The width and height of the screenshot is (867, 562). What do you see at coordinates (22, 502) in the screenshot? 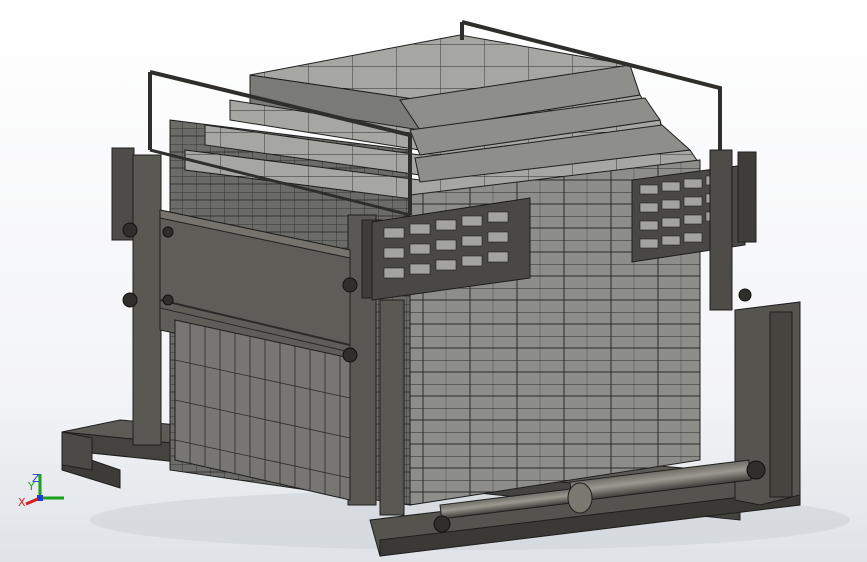
I see `x-axis-label: X` at bounding box center [22, 502].